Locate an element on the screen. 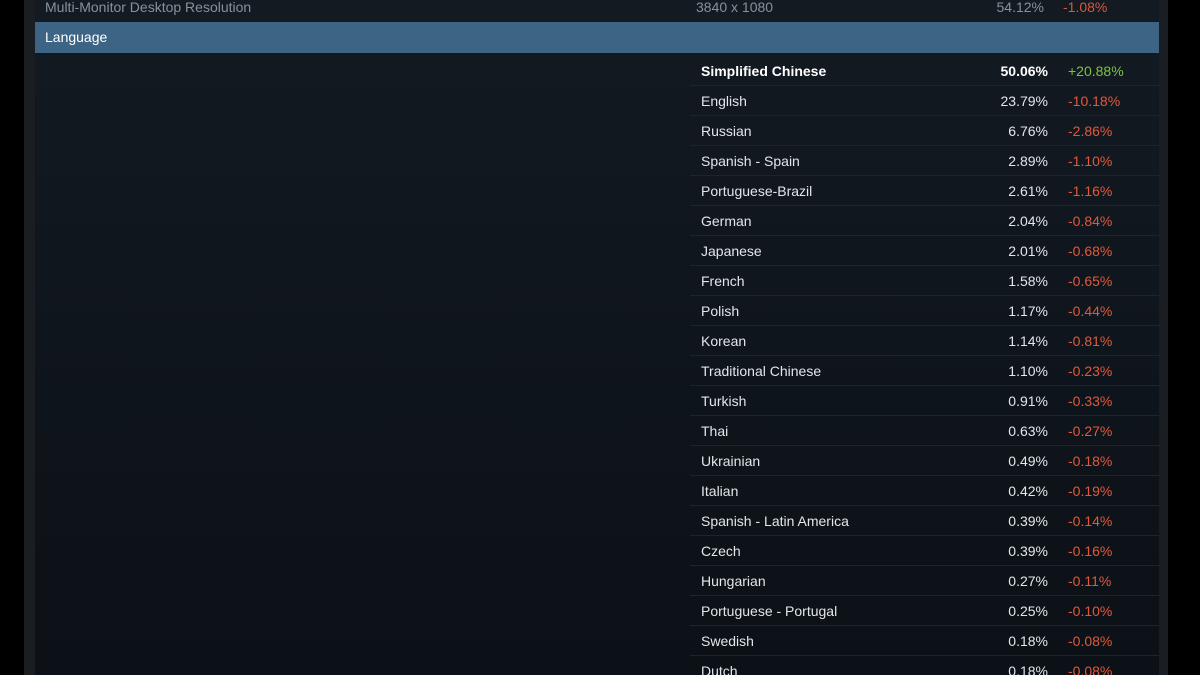 The image size is (1200, 675). language-name: Italian is located at coordinates (720, 491).